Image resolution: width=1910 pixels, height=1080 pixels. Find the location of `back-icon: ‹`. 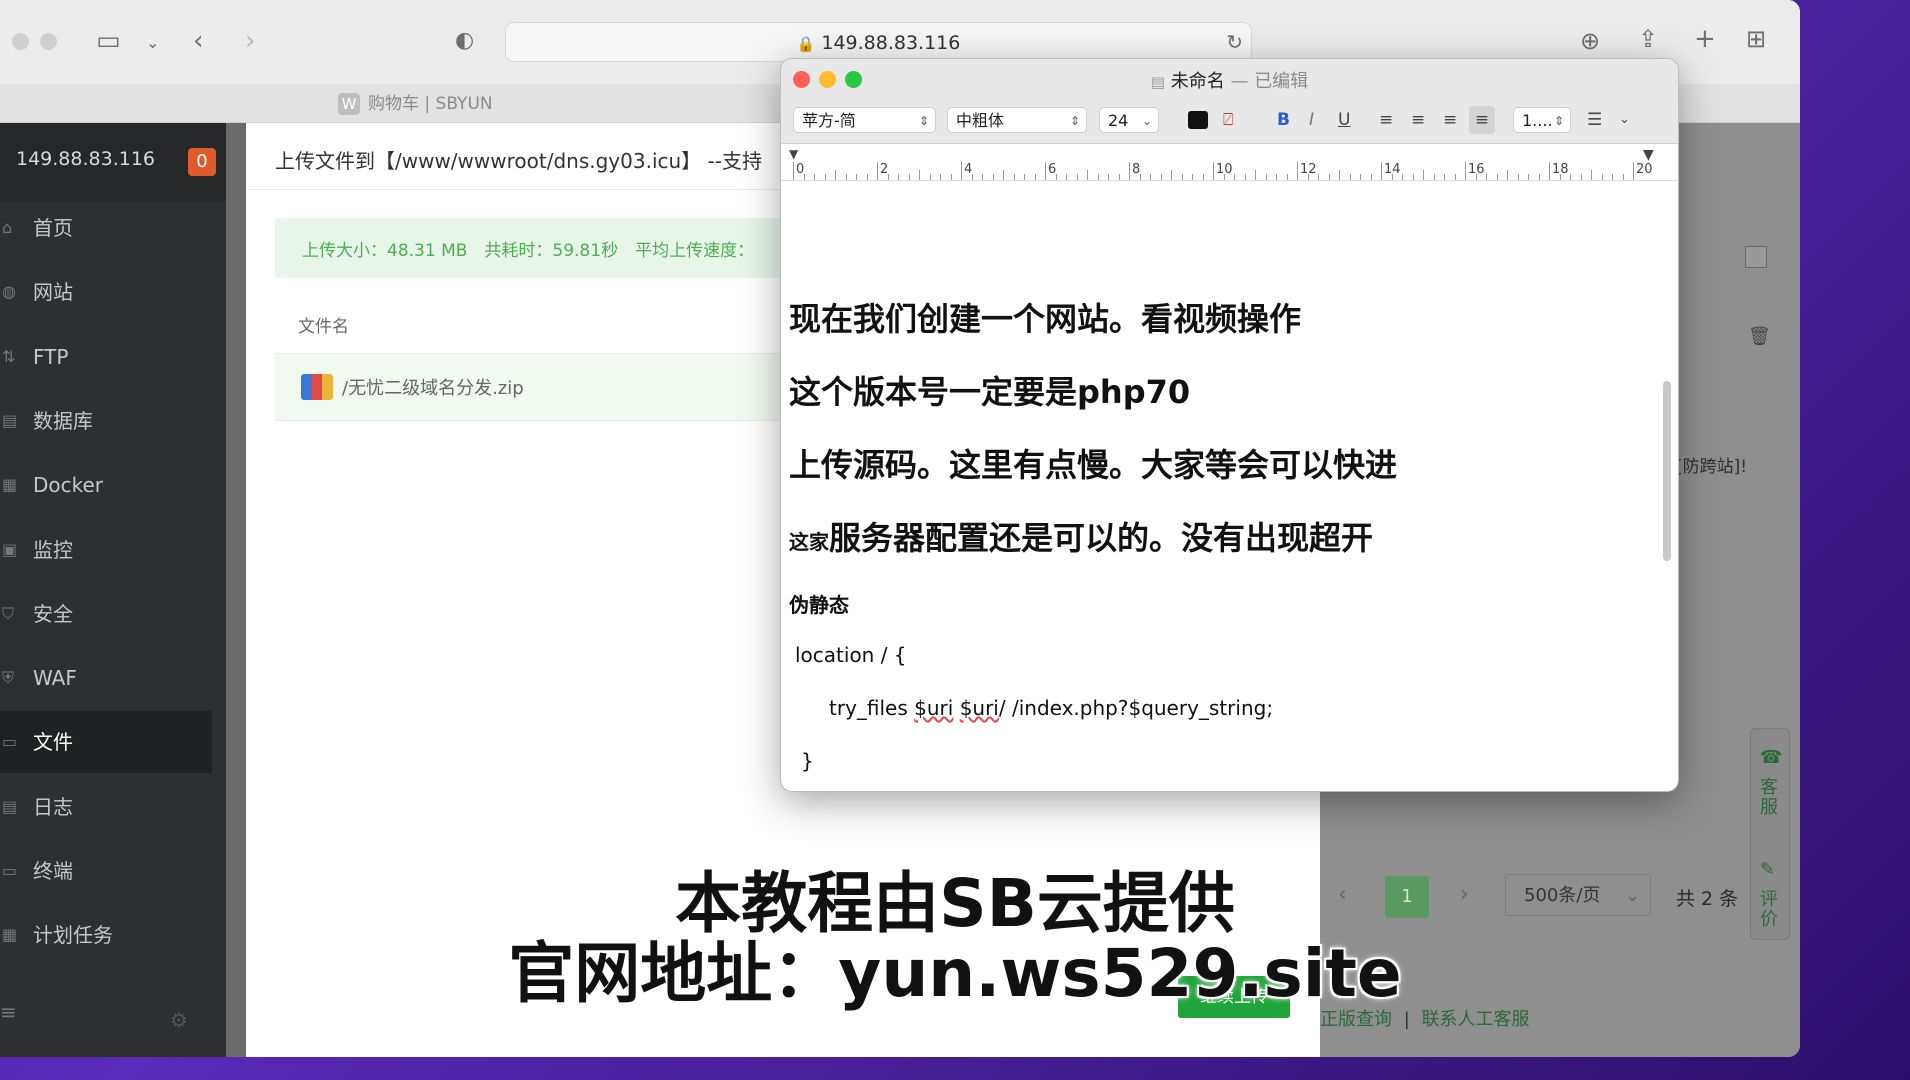

back-icon: ‹ is located at coordinates (198, 41).